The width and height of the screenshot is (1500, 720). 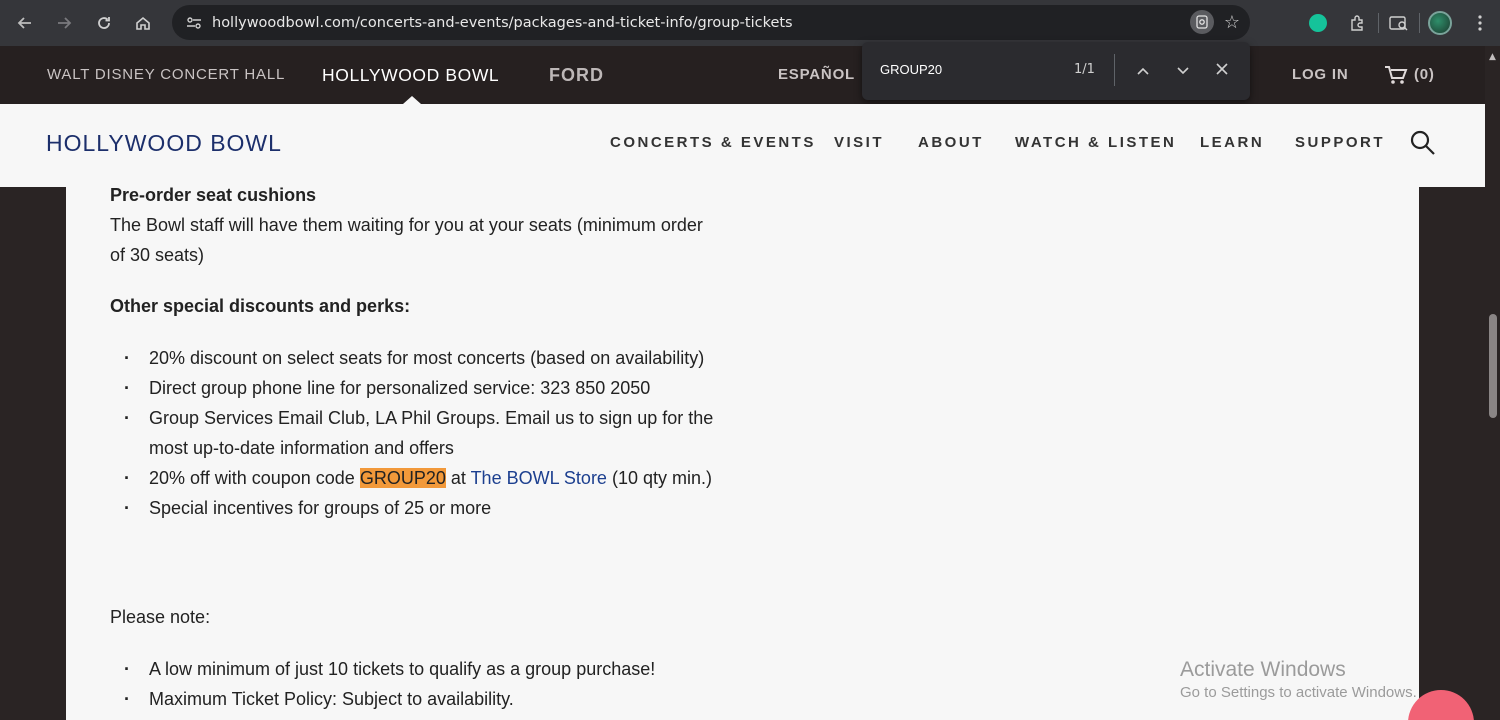 What do you see at coordinates (166, 75) in the screenshot?
I see `venue-link-walt-disney: WALT DISNEY CONCERT HALL` at bounding box center [166, 75].